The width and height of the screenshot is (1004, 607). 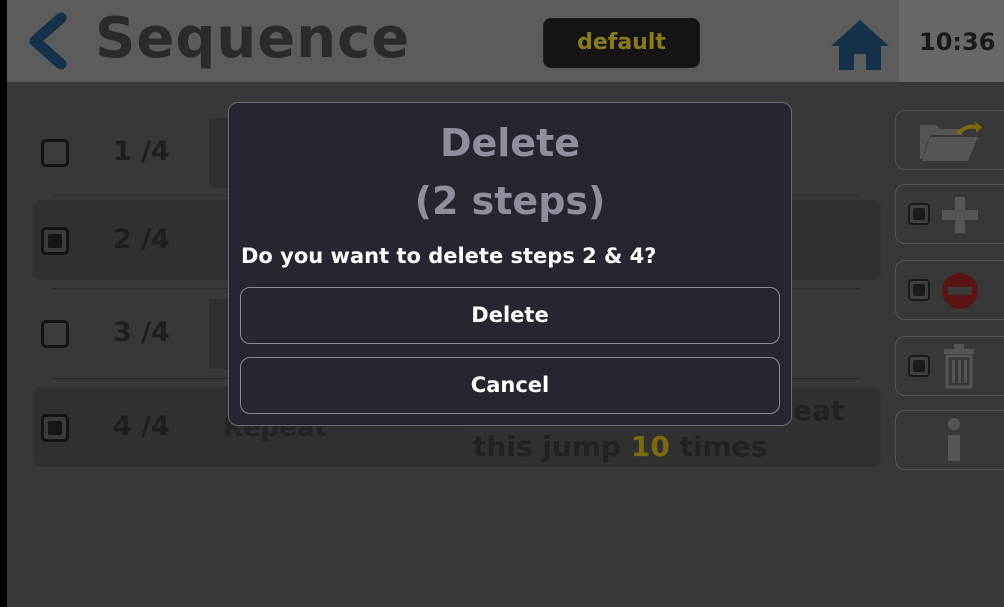 What do you see at coordinates (547, 446) in the screenshot?
I see `step-desc-text: this jump` at bounding box center [547, 446].